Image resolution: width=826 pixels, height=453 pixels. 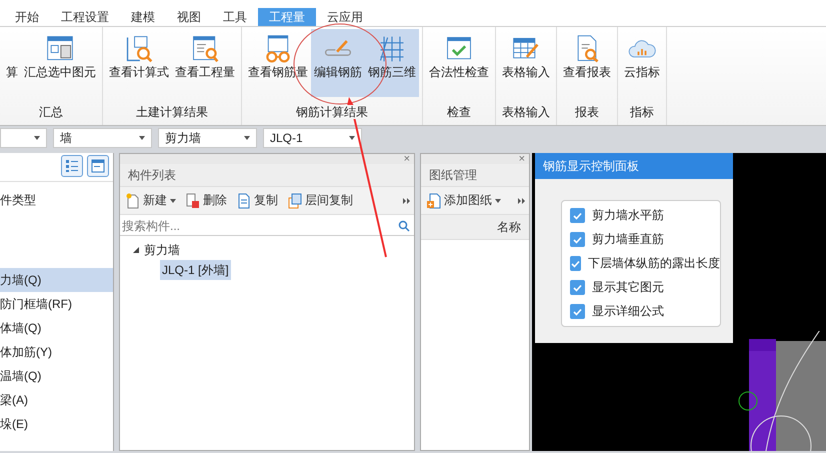 I want to click on document-icon, so click(x=244, y=200).